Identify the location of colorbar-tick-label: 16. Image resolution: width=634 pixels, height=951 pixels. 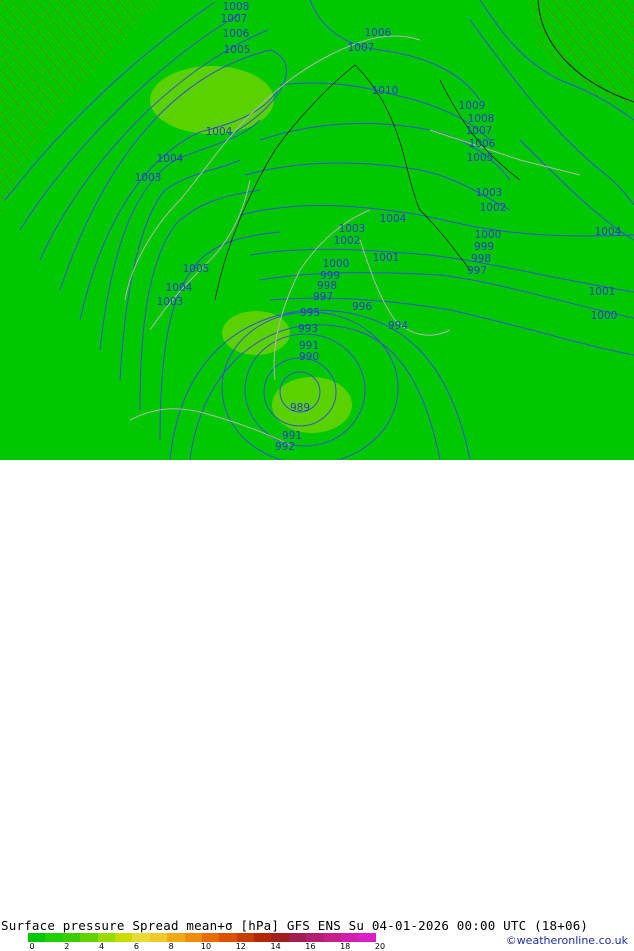
(310, 946).